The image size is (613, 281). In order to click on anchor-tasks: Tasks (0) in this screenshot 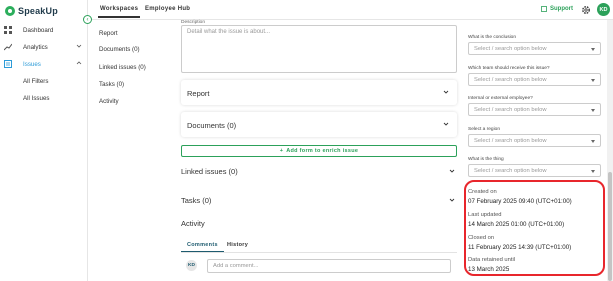, I will do `click(111, 84)`.